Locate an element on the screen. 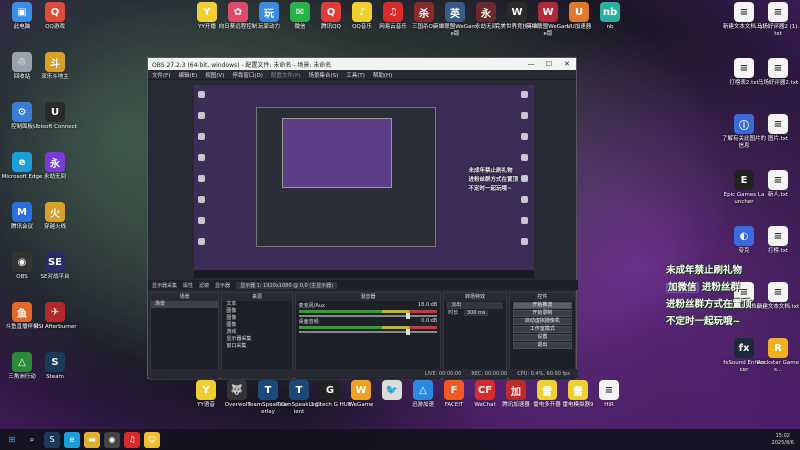 Image resolution: width=800 pixels, height=450 pixels. preview-overlay-text: 未成年禁止刷礼物 进粉丝群方式在置顶 不定时一起玩哦~ is located at coordinates (493, 180).